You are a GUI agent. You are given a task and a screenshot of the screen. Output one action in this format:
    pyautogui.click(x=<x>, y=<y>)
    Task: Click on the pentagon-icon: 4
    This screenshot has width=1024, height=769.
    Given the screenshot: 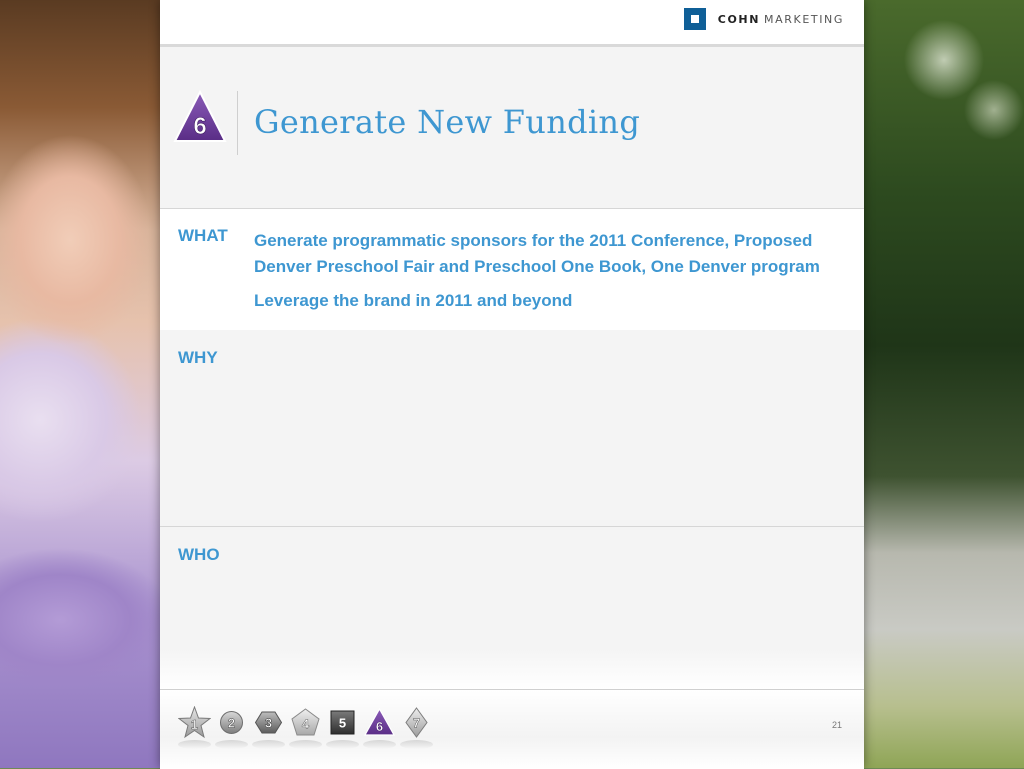 What is the action you would take?
    pyautogui.click(x=305, y=722)
    